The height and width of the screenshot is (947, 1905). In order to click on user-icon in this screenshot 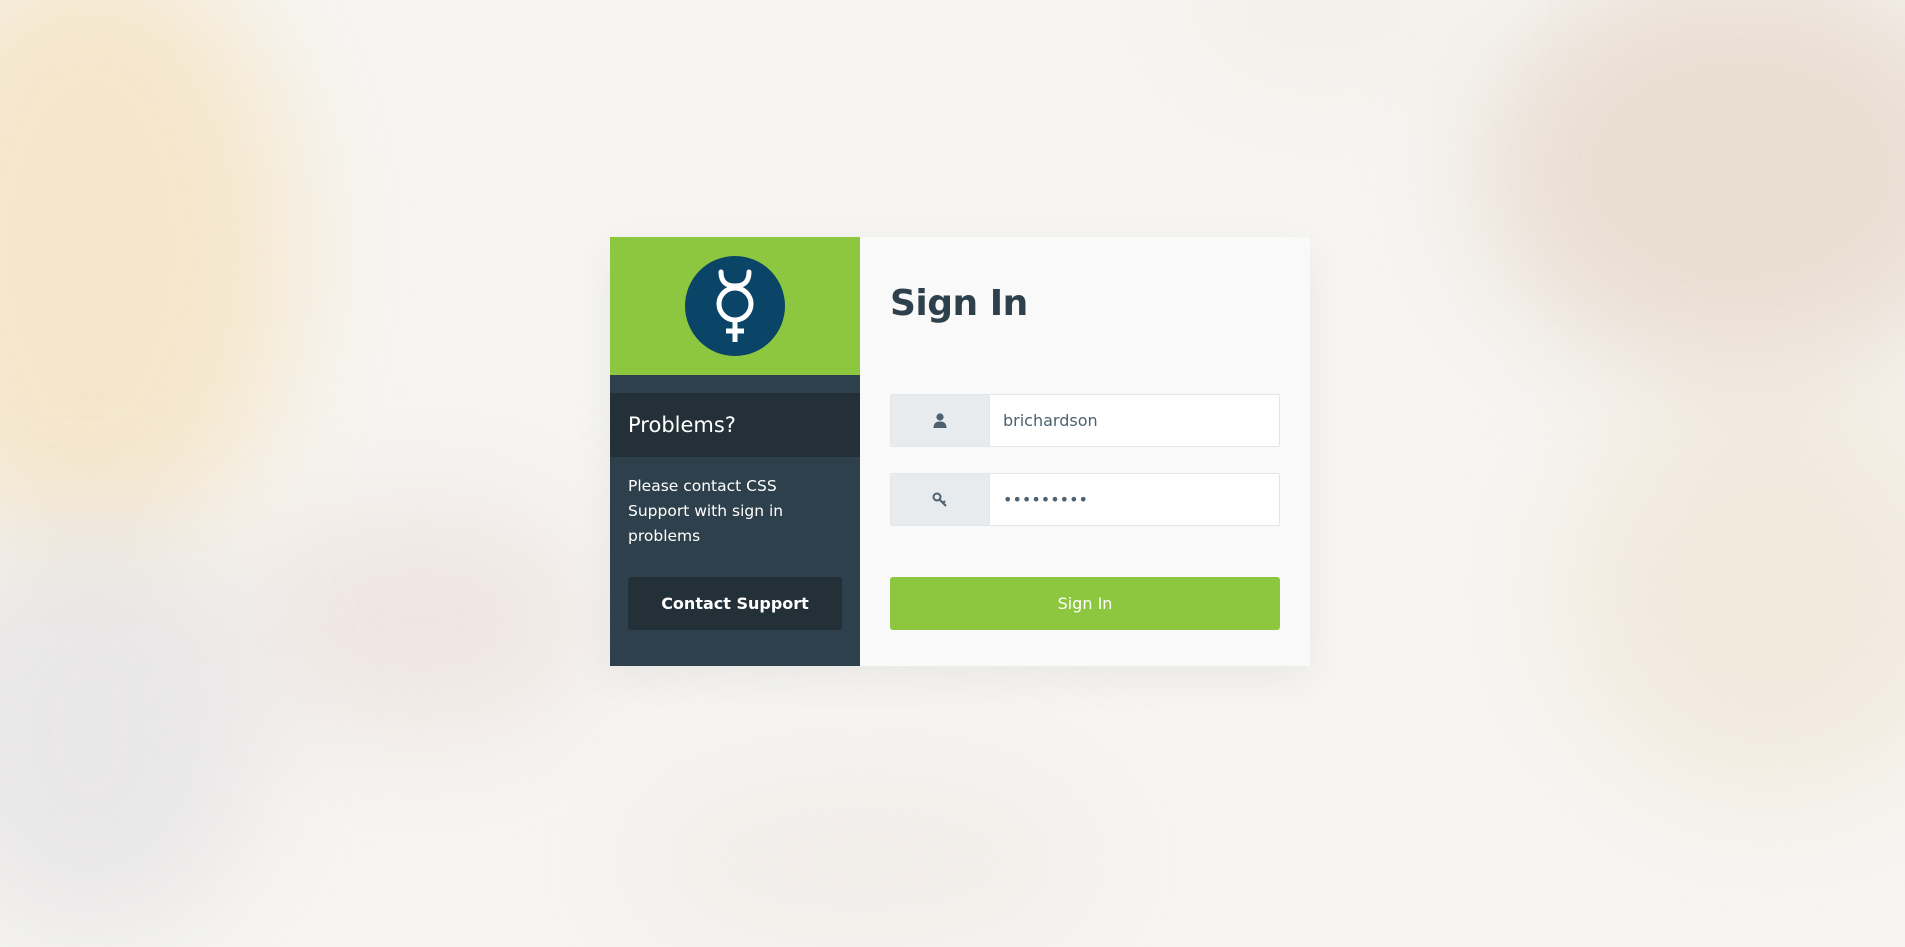, I will do `click(940, 420)`.